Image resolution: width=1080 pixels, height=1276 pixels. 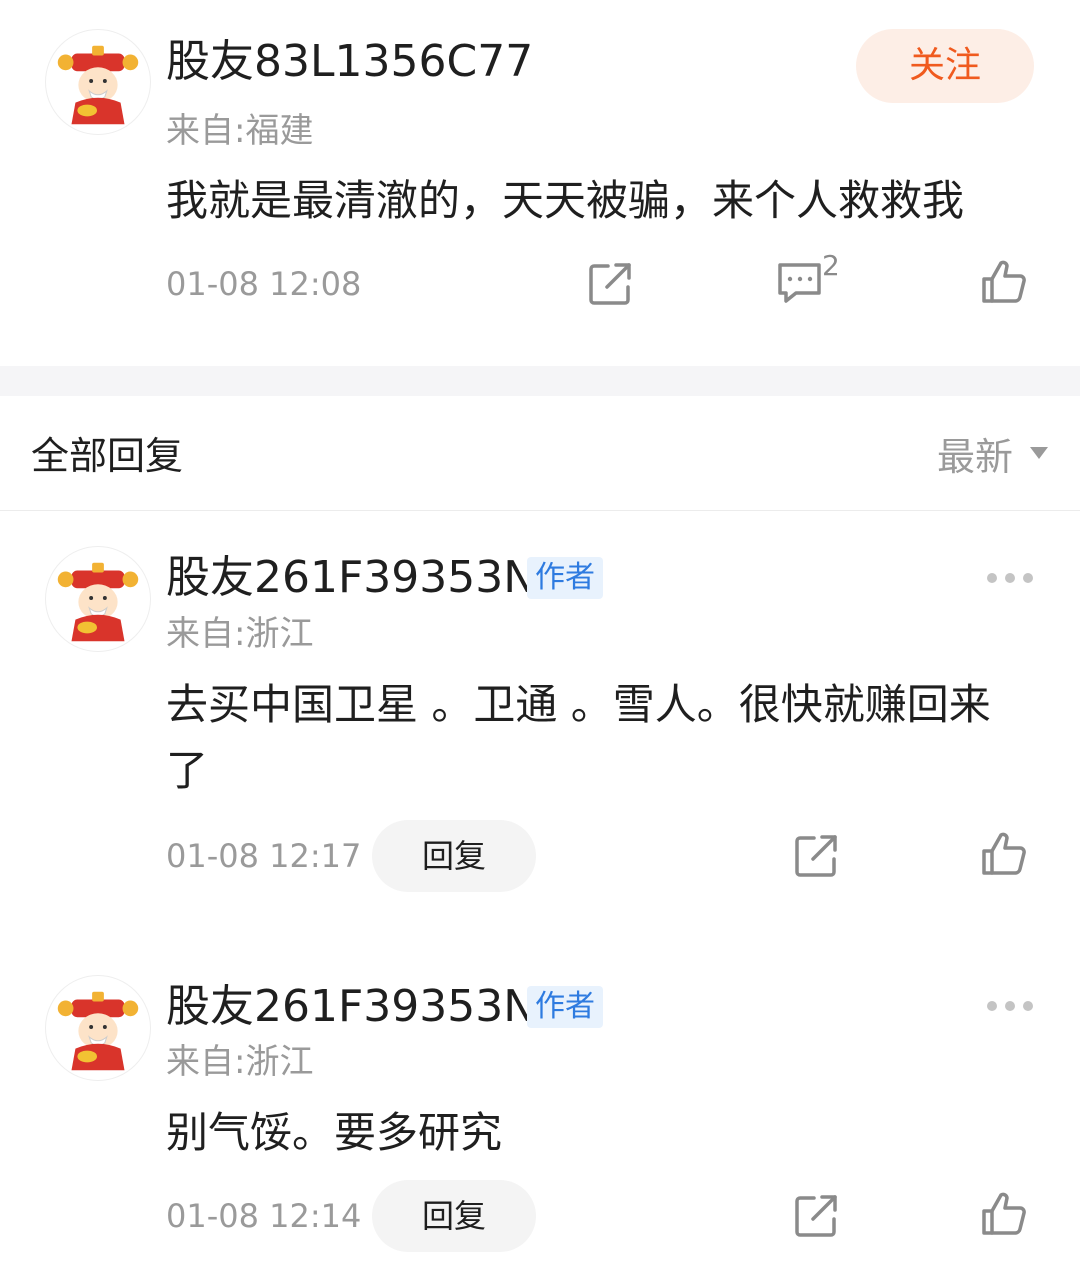 What do you see at coordinates (264, 284) in the screenshot?
I see `post-time: 01-08 12:08` at bounding box center [264, 284].